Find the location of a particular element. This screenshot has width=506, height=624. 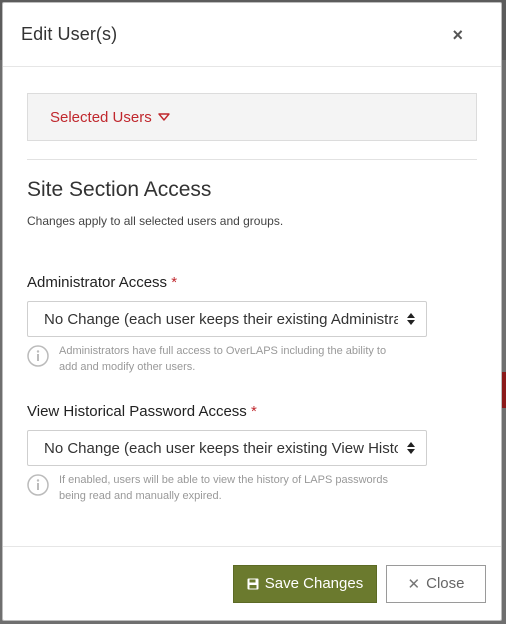

close-icon: ✕ is located at coordinates (414, 584).